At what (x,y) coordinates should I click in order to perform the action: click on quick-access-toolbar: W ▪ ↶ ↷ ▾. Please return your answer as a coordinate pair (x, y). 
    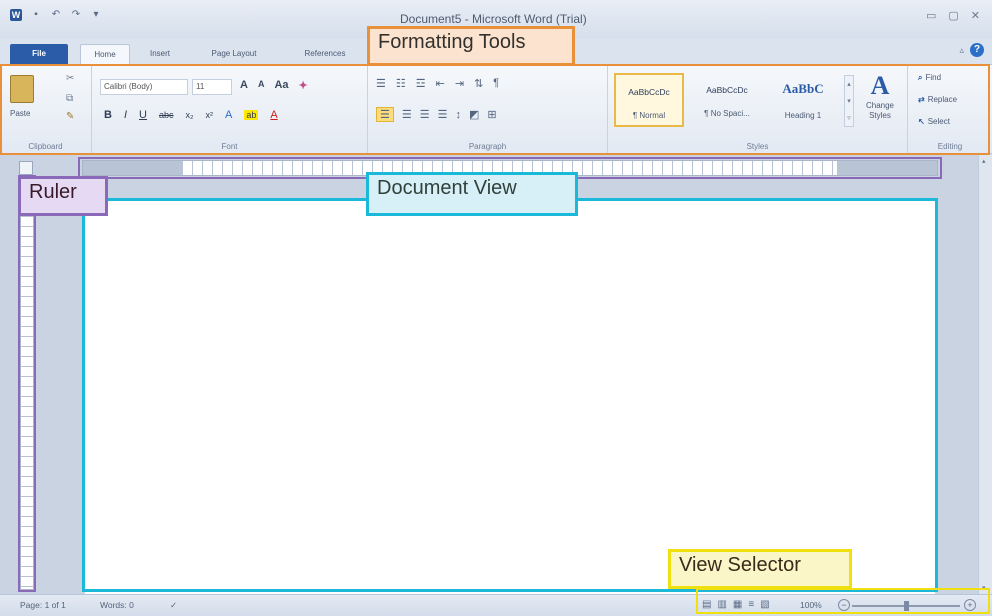
    Looking at the image, I should click on (56, 15).